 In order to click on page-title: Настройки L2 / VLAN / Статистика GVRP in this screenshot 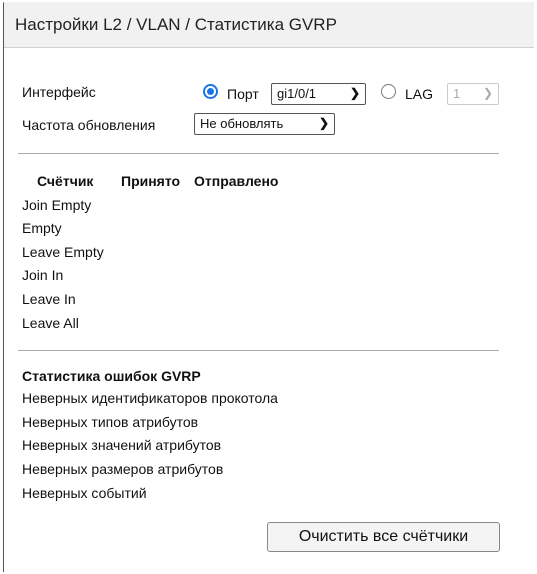, I will do `click(176, 24)`.